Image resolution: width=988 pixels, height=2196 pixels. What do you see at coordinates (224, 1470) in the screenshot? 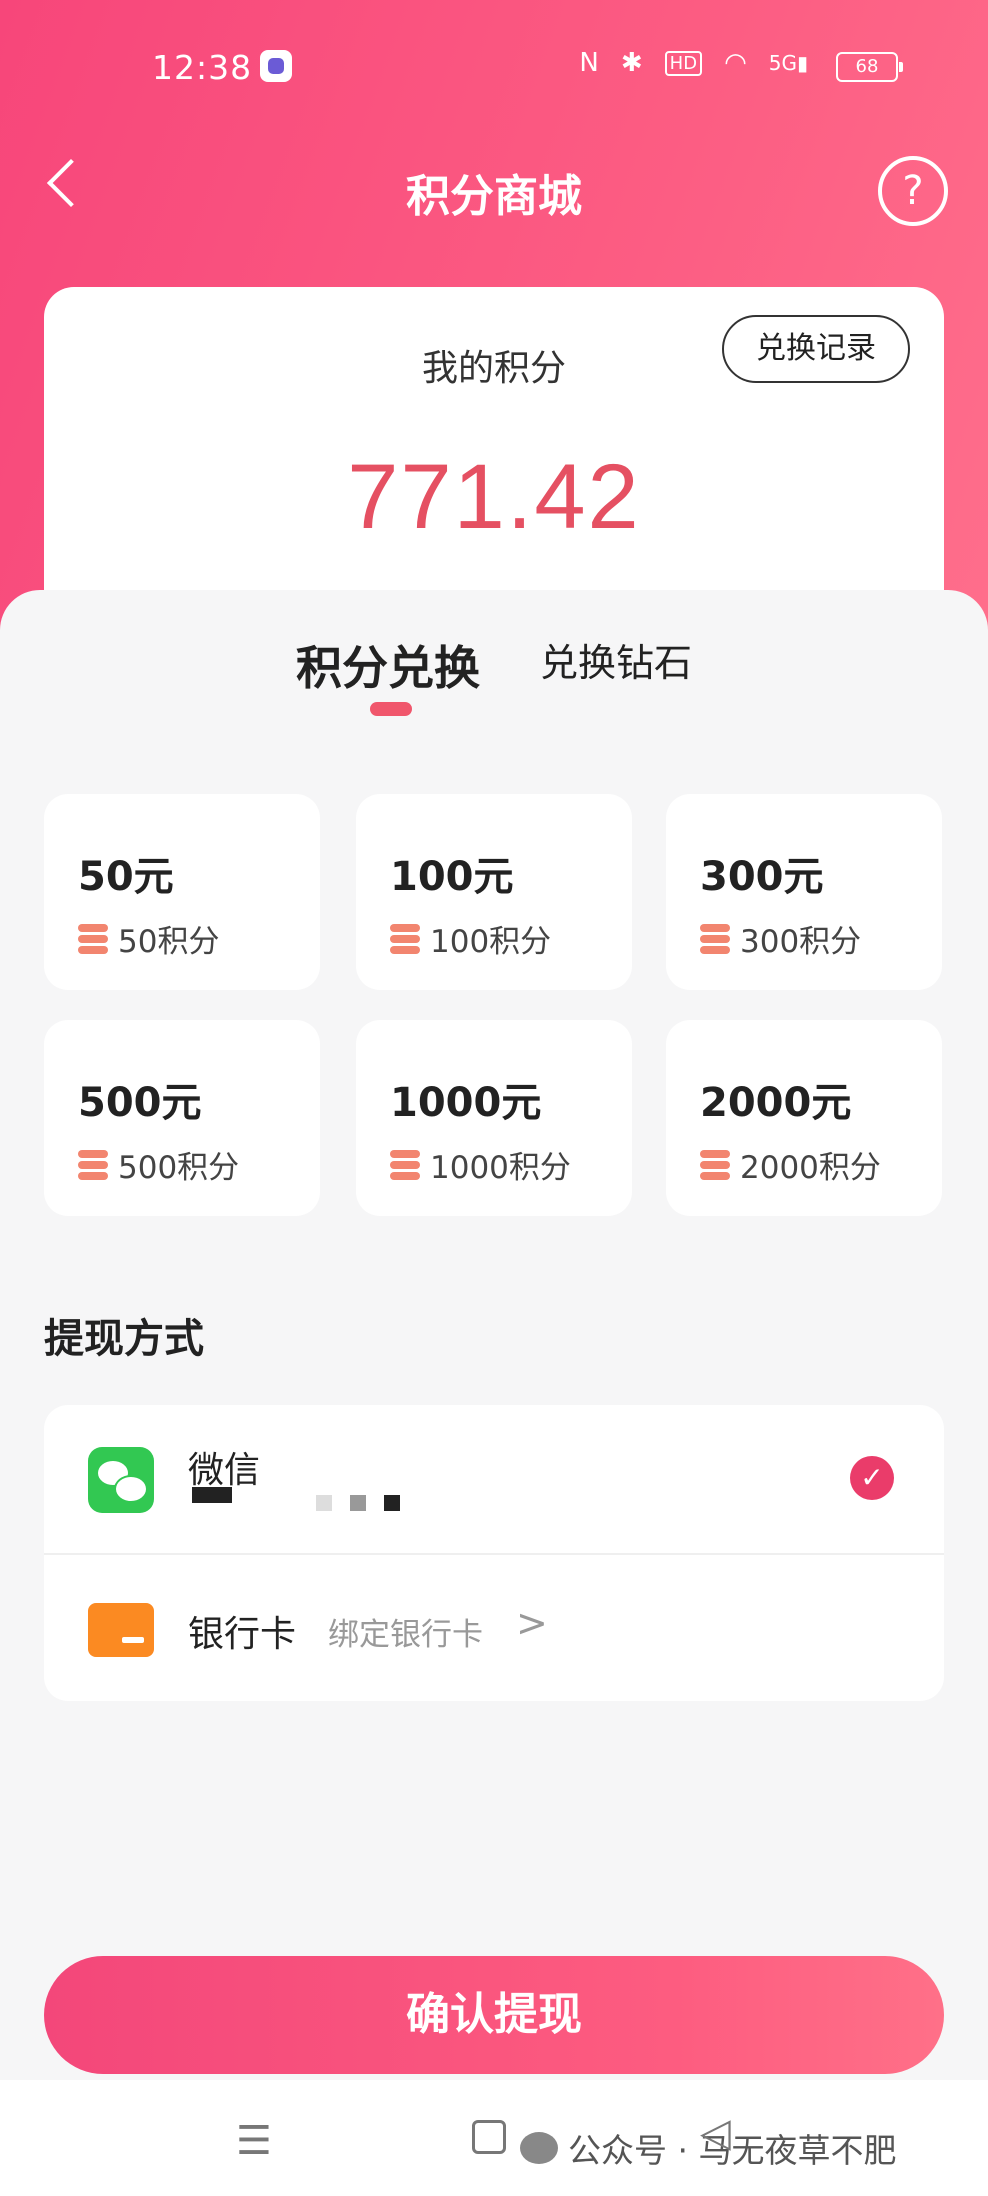
I see `wechat-label: 微信` at bounding box center [224, 1470].